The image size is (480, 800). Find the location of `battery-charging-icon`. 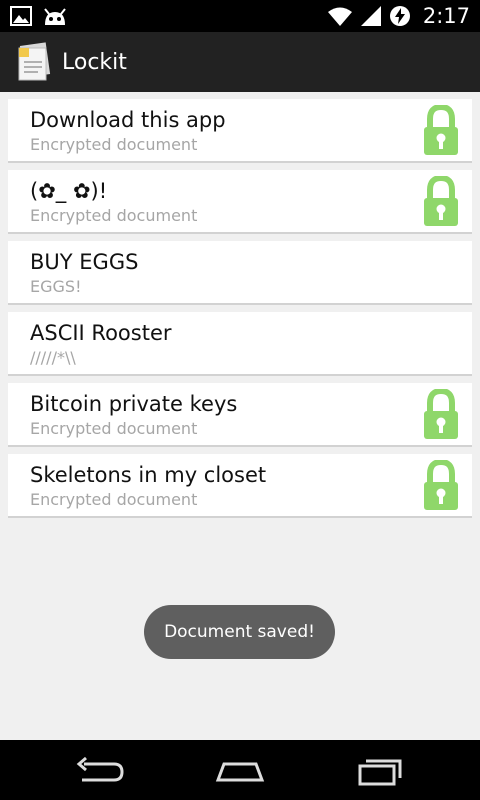

battery-charging-icon is located at coordinates (399, 16).